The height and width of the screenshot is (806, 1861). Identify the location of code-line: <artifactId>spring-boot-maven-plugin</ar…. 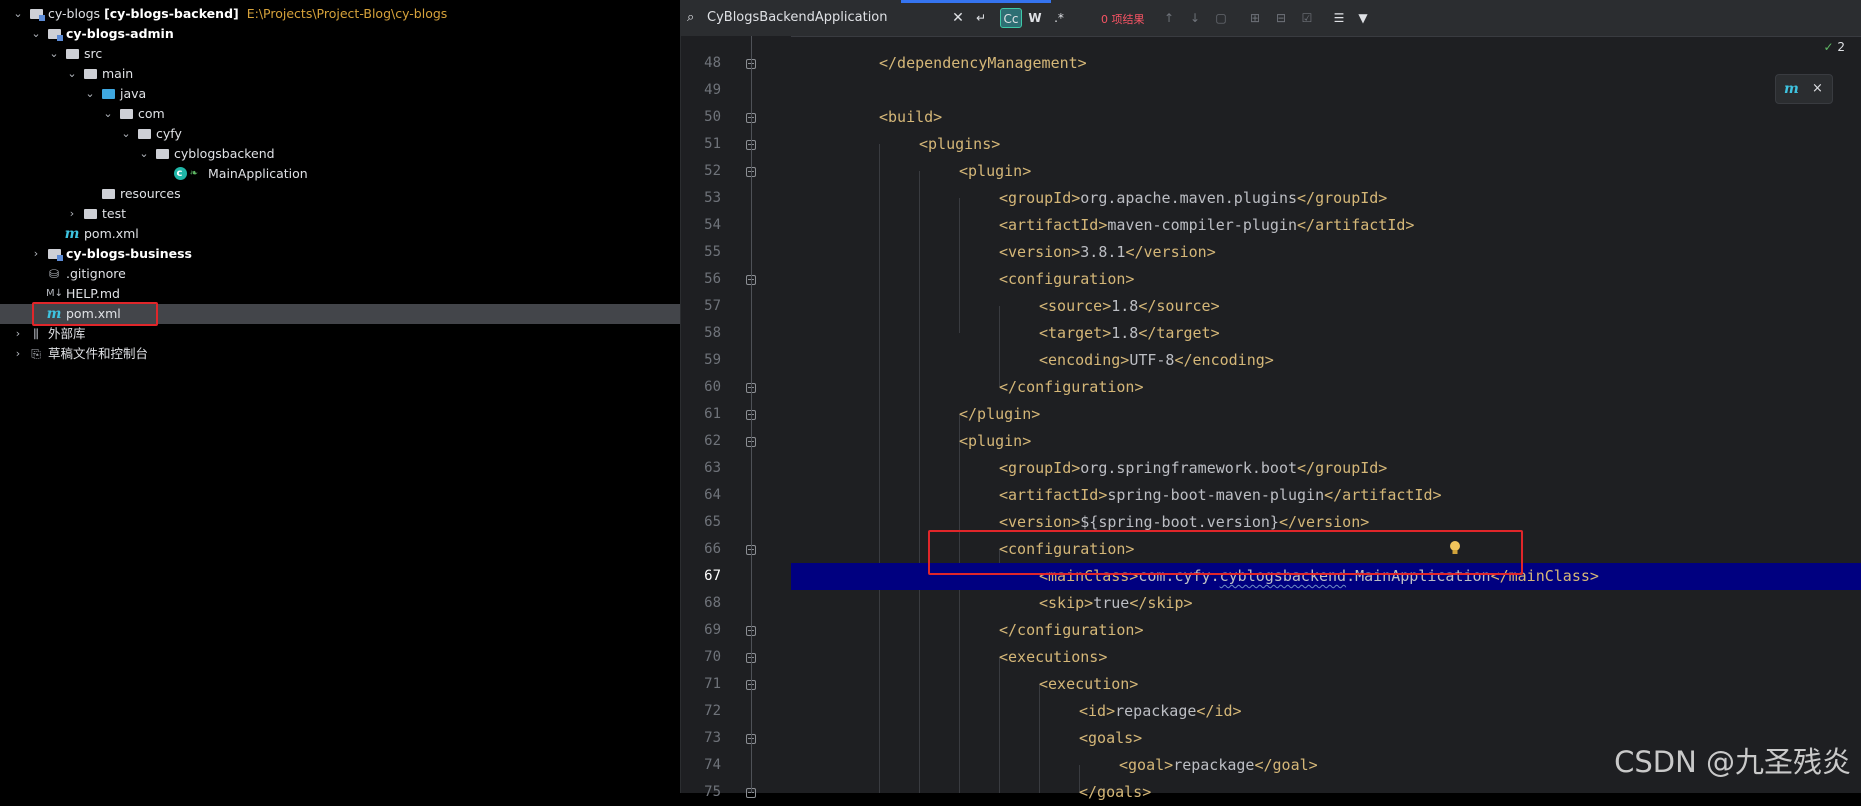
(1326, 495).